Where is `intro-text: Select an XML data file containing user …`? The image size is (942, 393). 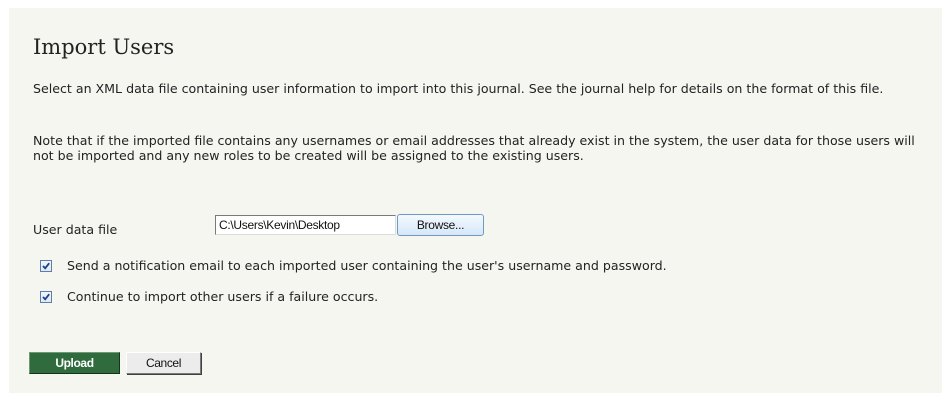 intro-text: Select an XML data file containing user … is located at coordinates (458, 88).